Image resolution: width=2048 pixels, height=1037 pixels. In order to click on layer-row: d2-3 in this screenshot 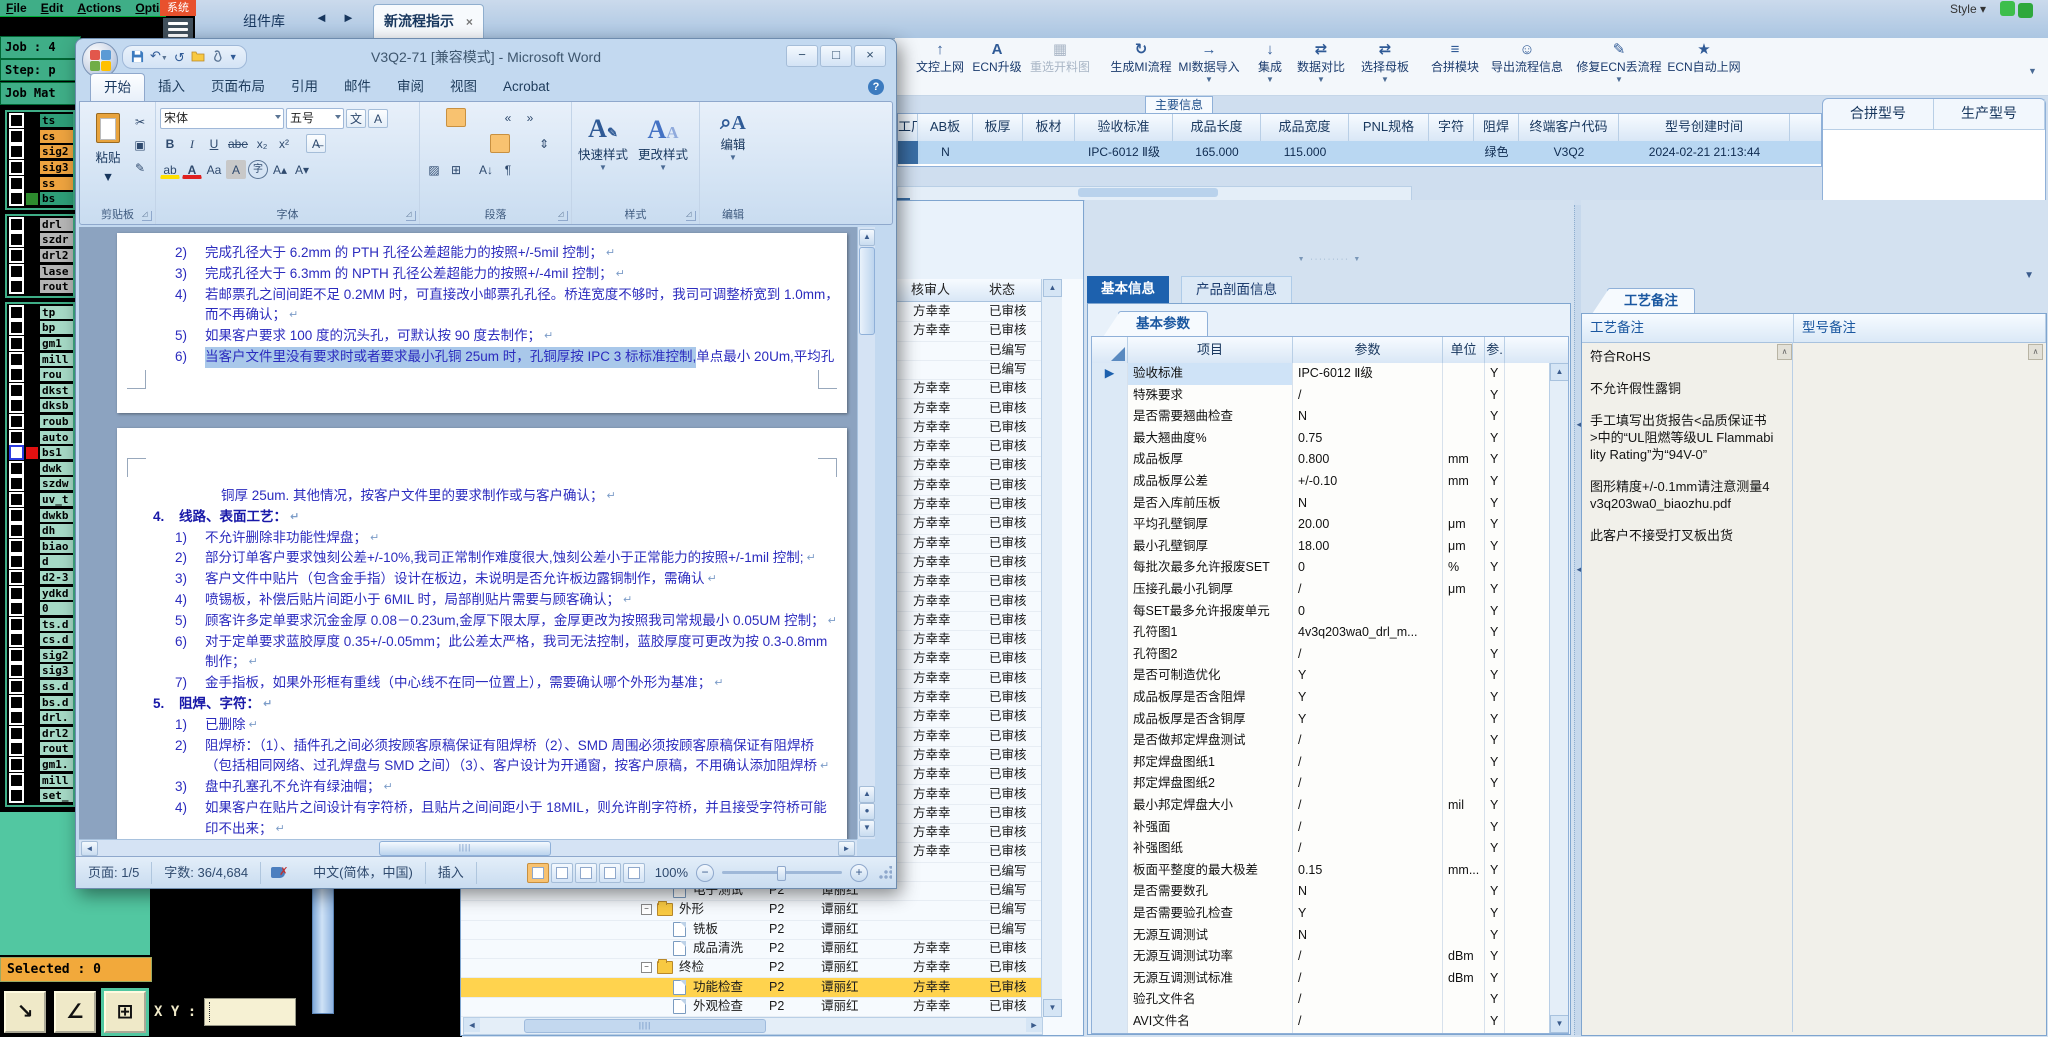, I will do `click(40, 577)`.